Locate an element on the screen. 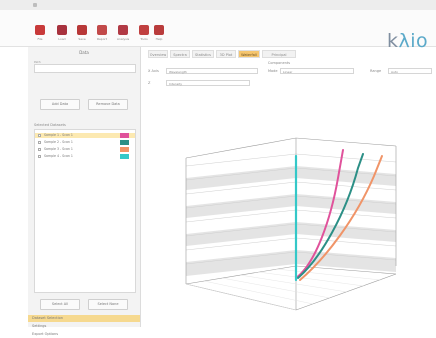 This screenshot has width=436, height=338. toolbar-button-save: Save is located at coordinates (82, 33).